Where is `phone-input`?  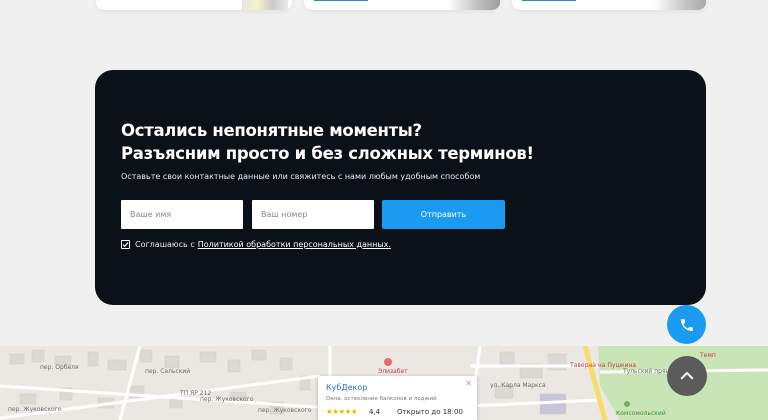 phone-input is located at coordinates (313, 214).